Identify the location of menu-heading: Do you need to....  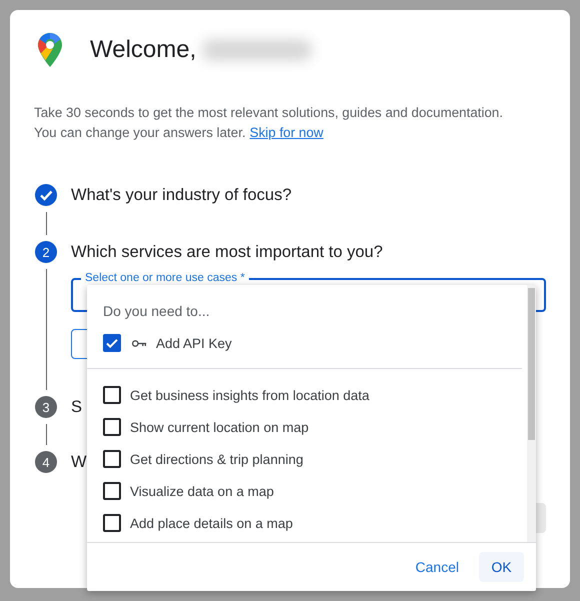
(156, 311).